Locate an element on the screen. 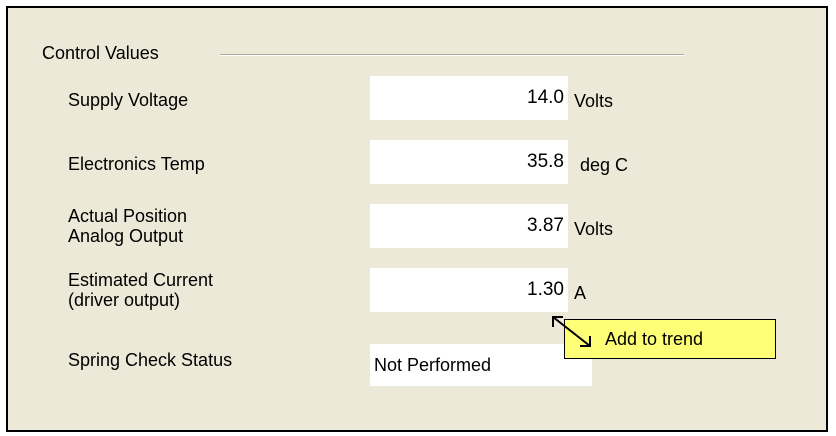  supply-voltage-label: Supply Voltage is located at coordinates (128, 100).